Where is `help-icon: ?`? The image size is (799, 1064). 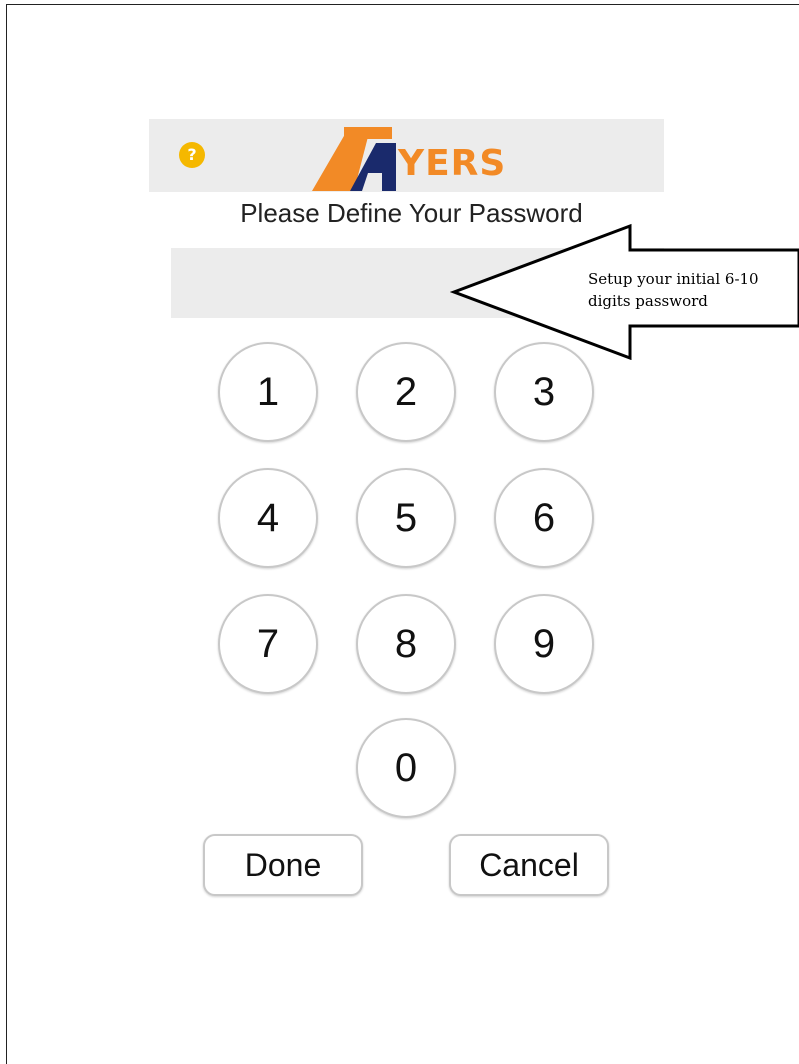 help-icon: ? is located at coordinates (192, 155).